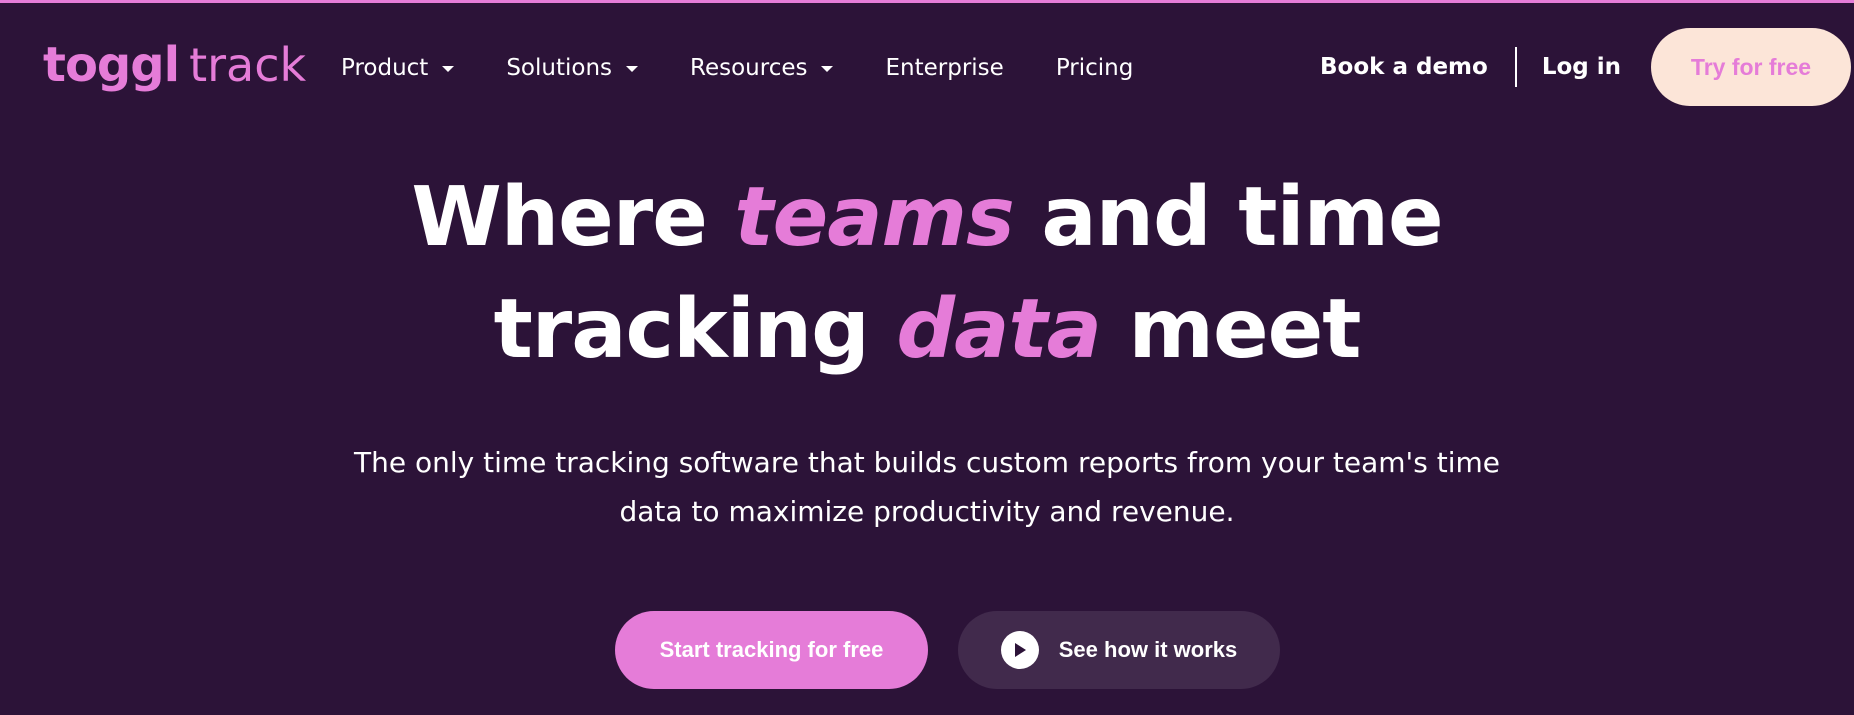 The height and width of the screenshot is (715, 1854). Describe the element at coordinates (771, 650) in the screenshot. I see `start-tracking-button: Start tracking for free` at that location.